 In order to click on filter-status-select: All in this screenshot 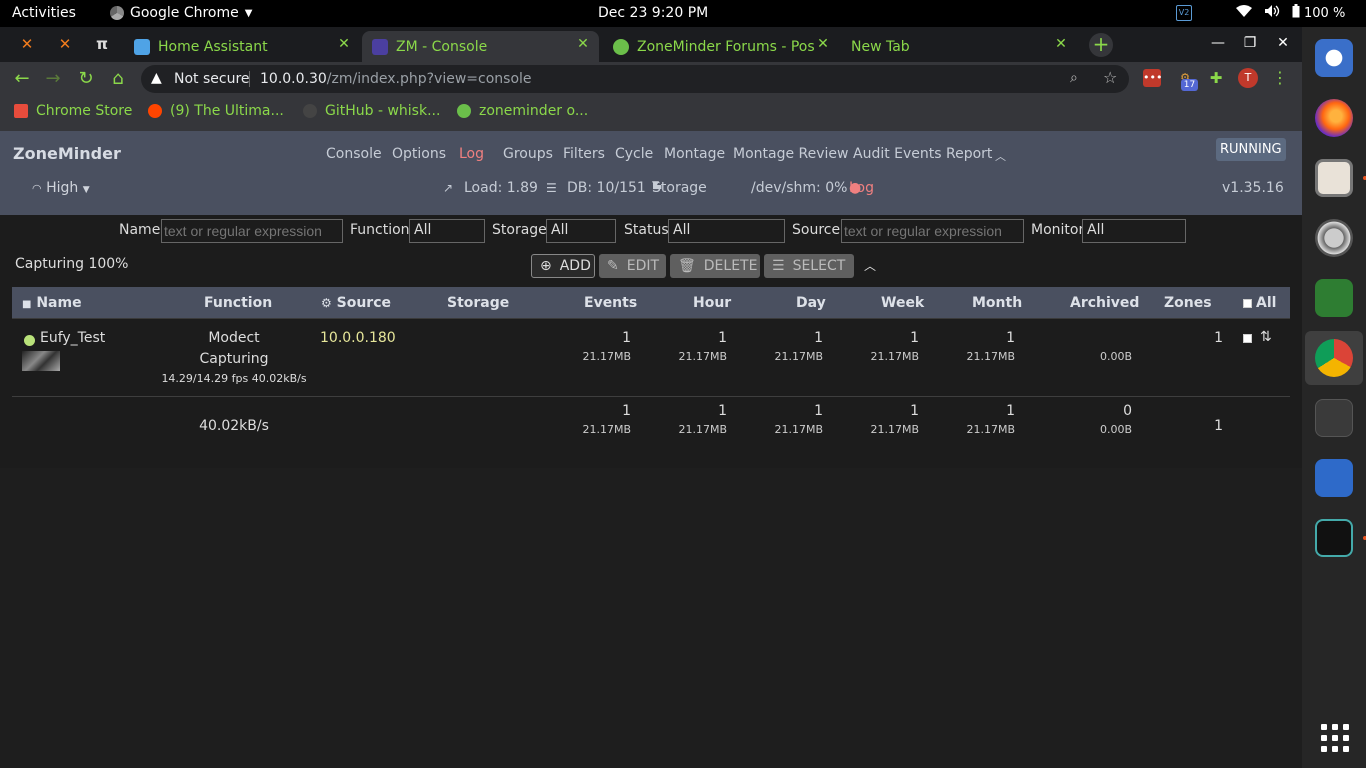, I will do `click(726, 231)`.